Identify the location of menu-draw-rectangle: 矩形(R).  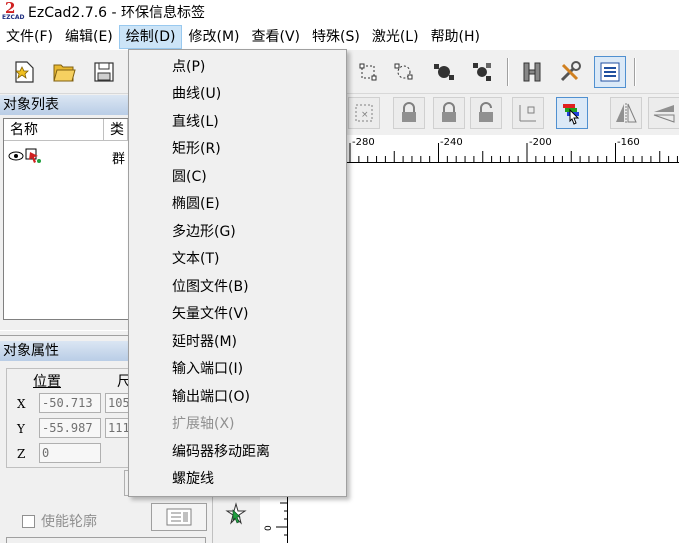
(237, 149).